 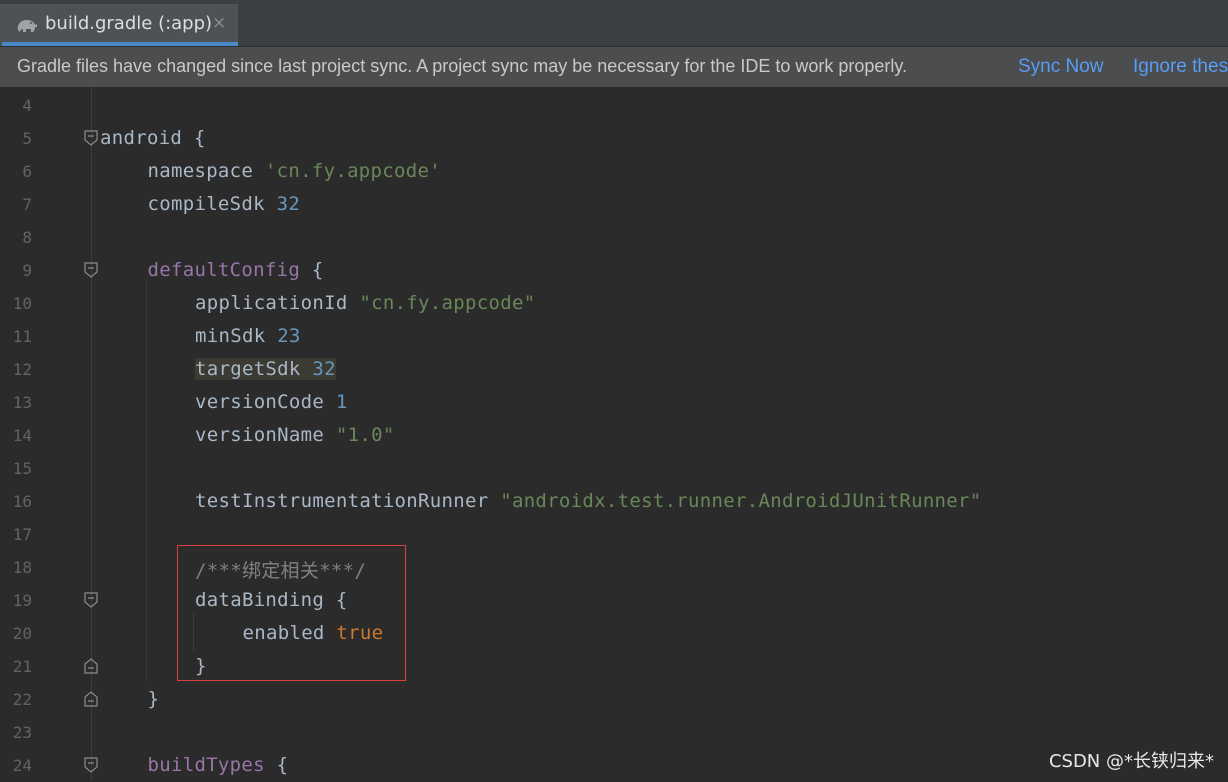 I want to click on close-icon: ×, so click(x=219, y=23).